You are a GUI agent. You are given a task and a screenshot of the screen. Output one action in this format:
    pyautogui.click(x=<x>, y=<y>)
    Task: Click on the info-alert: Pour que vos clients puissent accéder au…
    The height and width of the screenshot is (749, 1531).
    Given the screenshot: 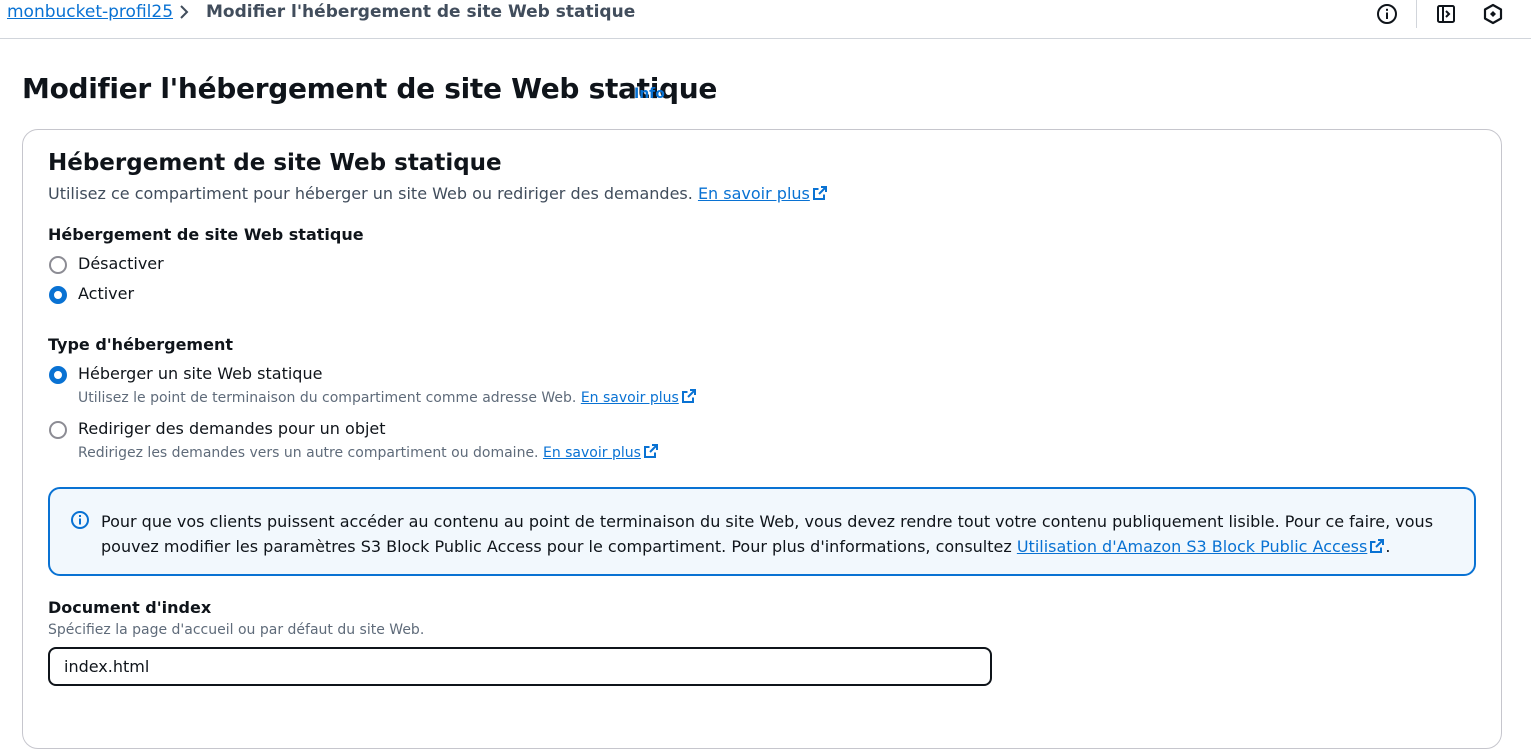 What is the action you would take?
    pyautogui.click(x=762, y=531)
    